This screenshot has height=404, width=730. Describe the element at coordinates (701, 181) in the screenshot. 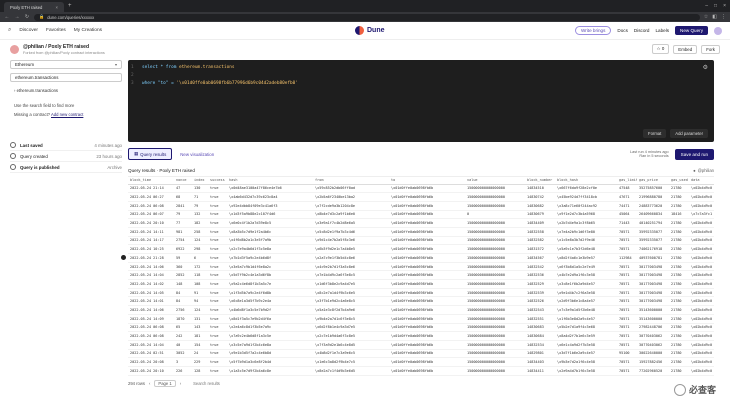

I see `column-header: data` at that location.